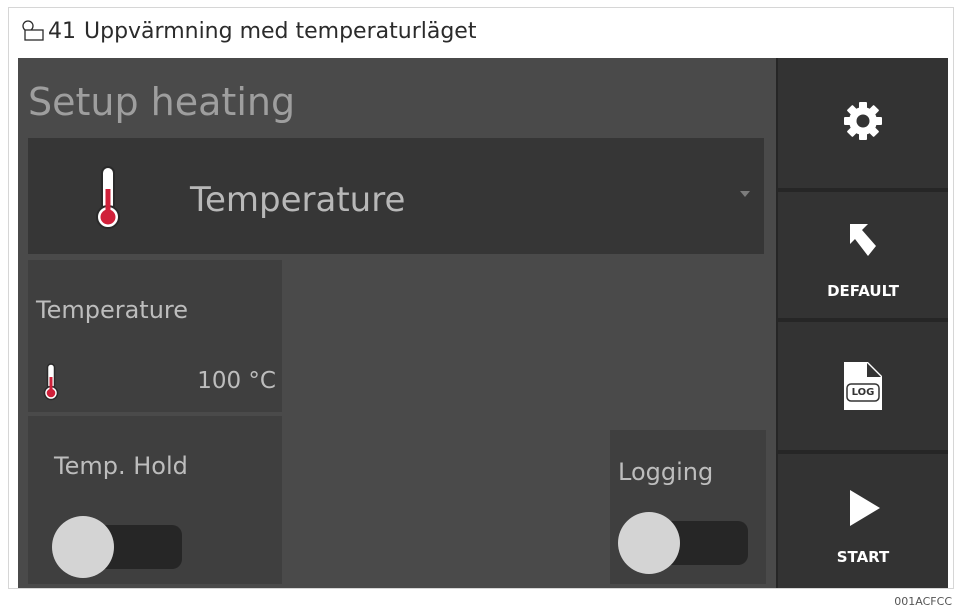  What do you see at coordinates (112, 310) in the screenshot?
I see `temperature-label: Temperature` at bounding box center [112, 310].